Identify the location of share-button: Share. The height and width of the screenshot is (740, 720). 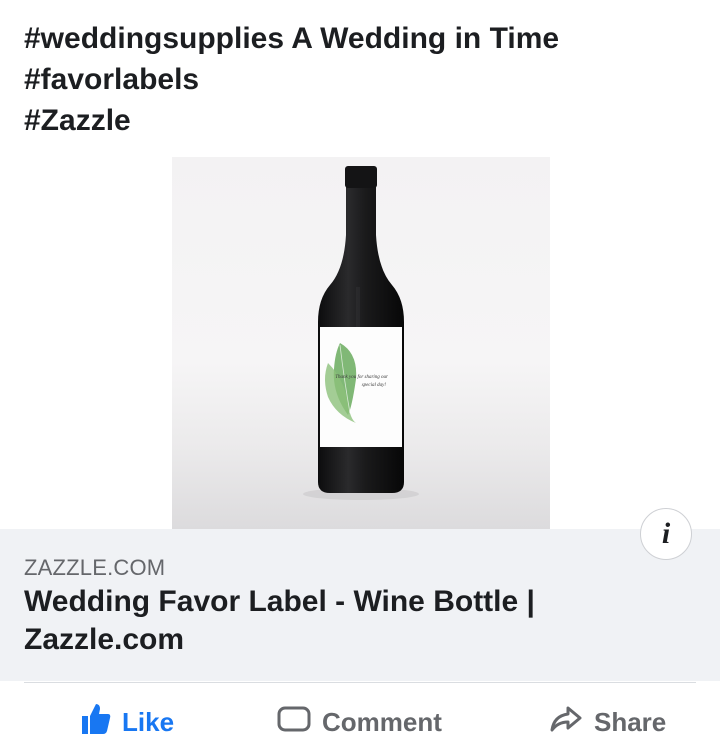
(607, 720).